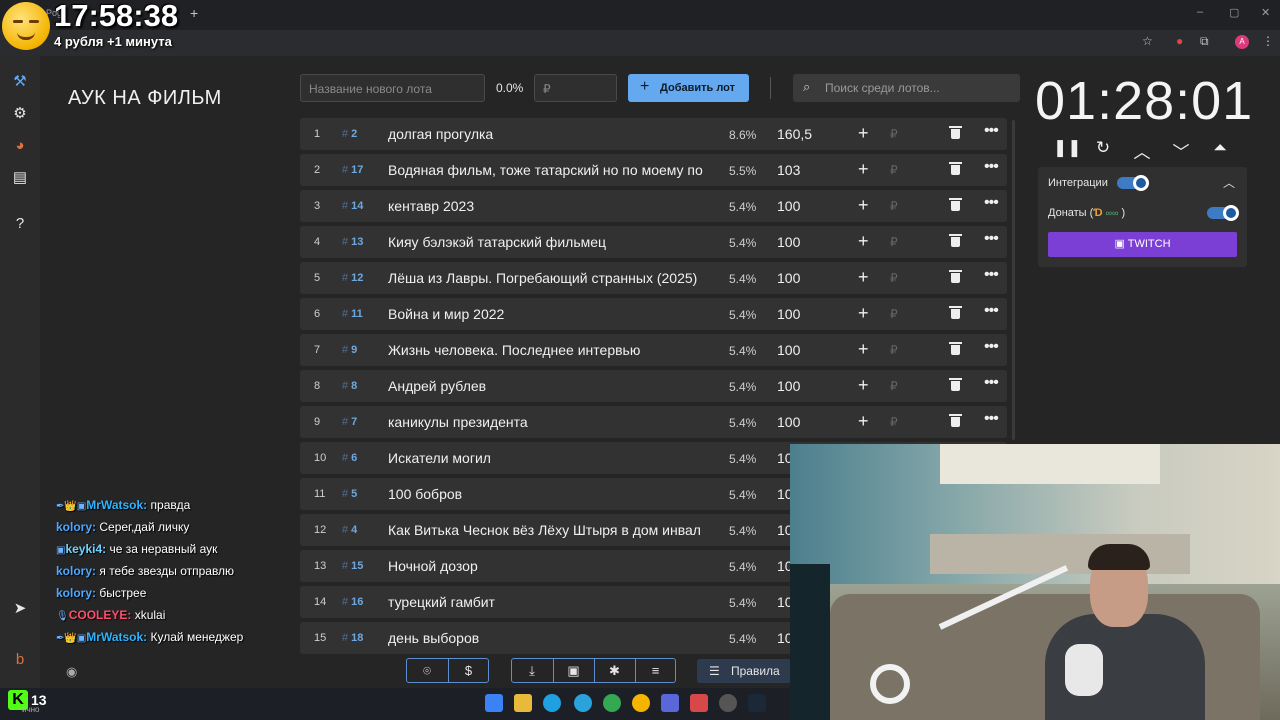  I want to click on file-explorer-icon, so click(523, 703).